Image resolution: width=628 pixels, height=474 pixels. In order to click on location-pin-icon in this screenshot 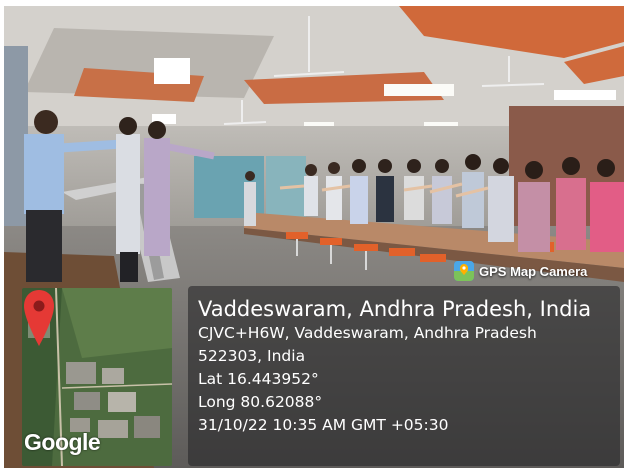, I will do `click(39, 318)`.